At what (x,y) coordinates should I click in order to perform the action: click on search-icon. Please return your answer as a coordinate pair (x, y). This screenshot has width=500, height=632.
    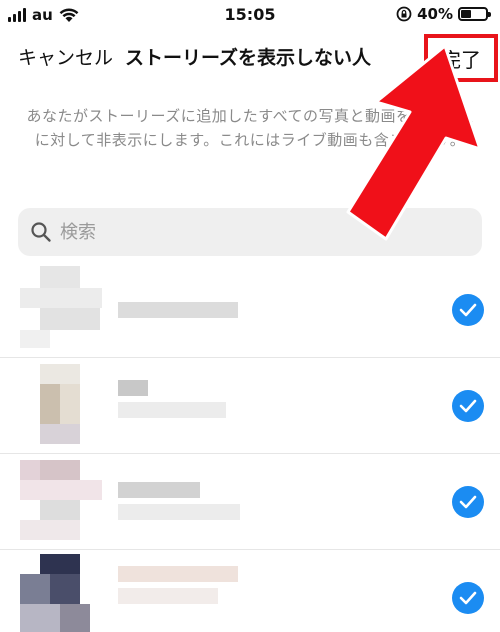
    Looking at the image, I should click on (41, 232).